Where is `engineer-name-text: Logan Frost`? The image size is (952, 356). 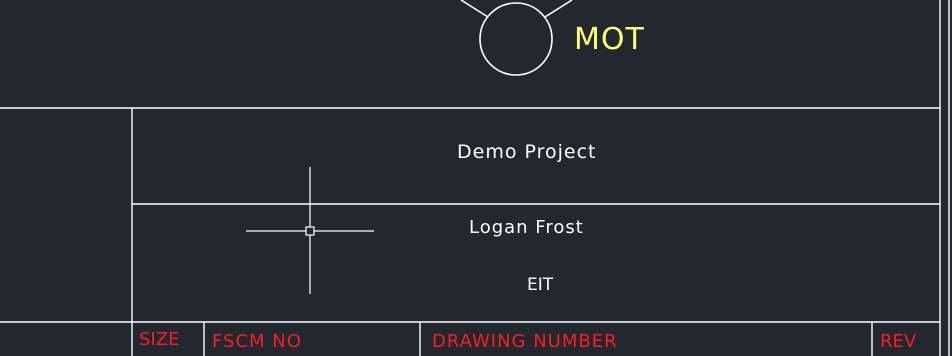
engineer-name-text: Logan Frost is located at coordinates (526, 228).